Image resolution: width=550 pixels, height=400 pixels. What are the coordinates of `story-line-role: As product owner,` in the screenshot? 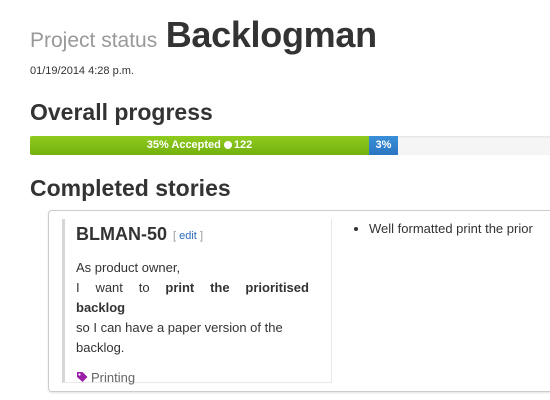 It's located at (128, 267).